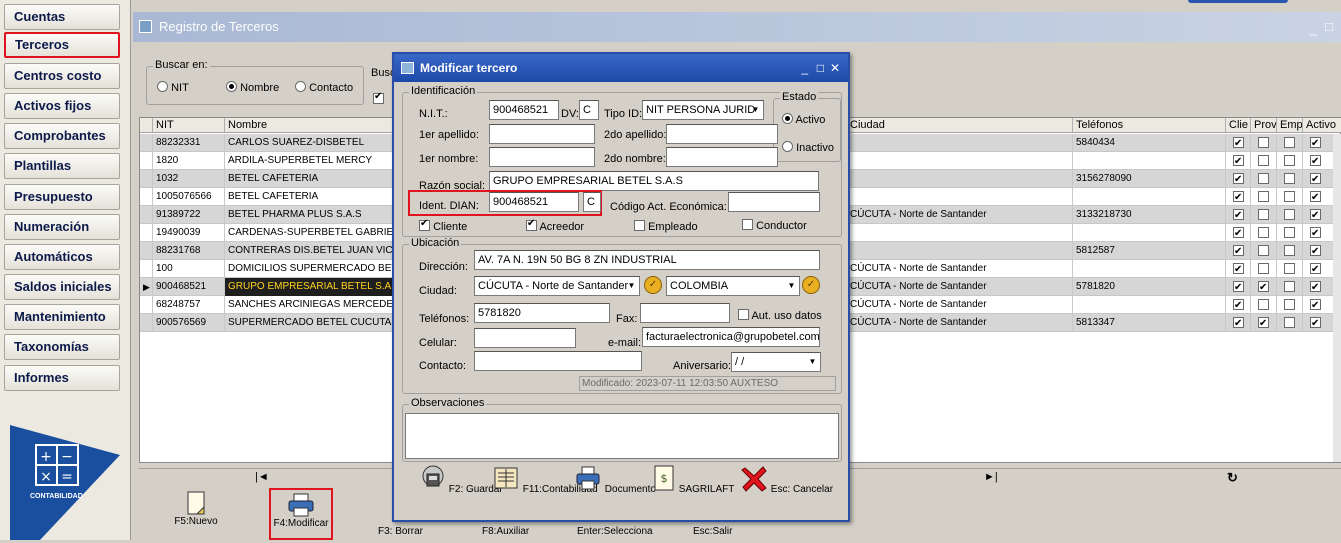 Image resolution: width=1341 pixels, height=543 pixels. What do you see at coordinates (461, 479) in the screenshot?
I see `guardar-button: F2: Guardar` at bounding box center [461, 479].